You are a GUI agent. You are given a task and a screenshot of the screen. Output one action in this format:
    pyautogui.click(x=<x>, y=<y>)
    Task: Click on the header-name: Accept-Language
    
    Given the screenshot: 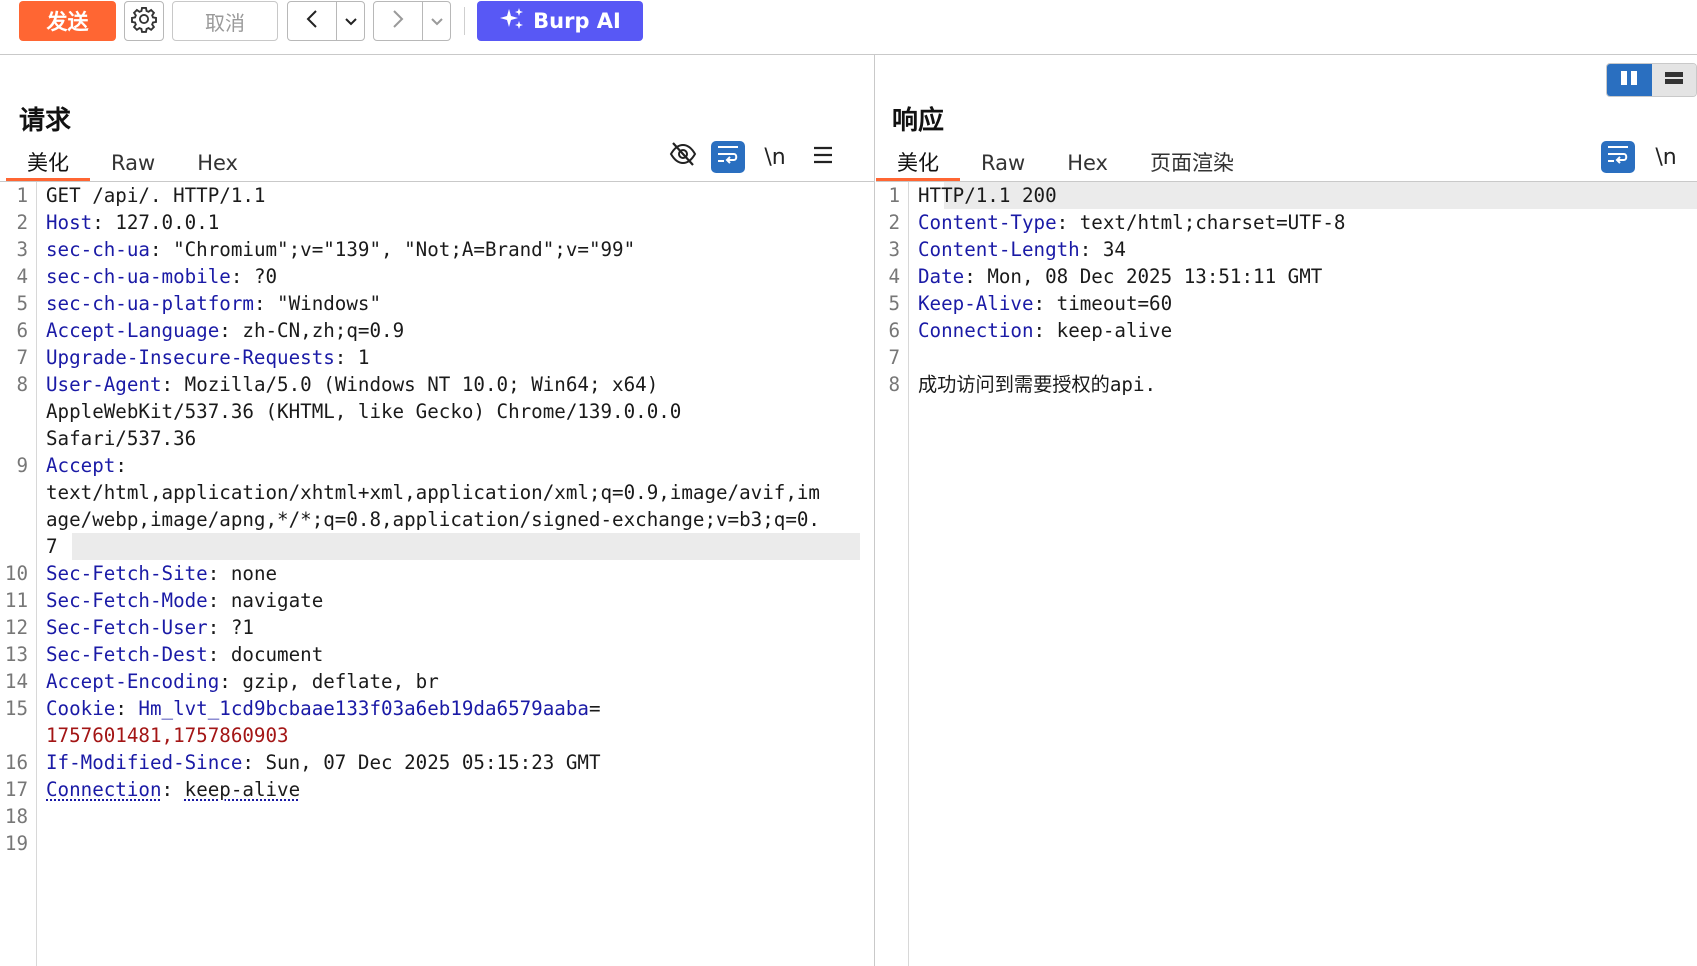 What is the action you would take?
    pyautogui.click(x=133, y=330)
    